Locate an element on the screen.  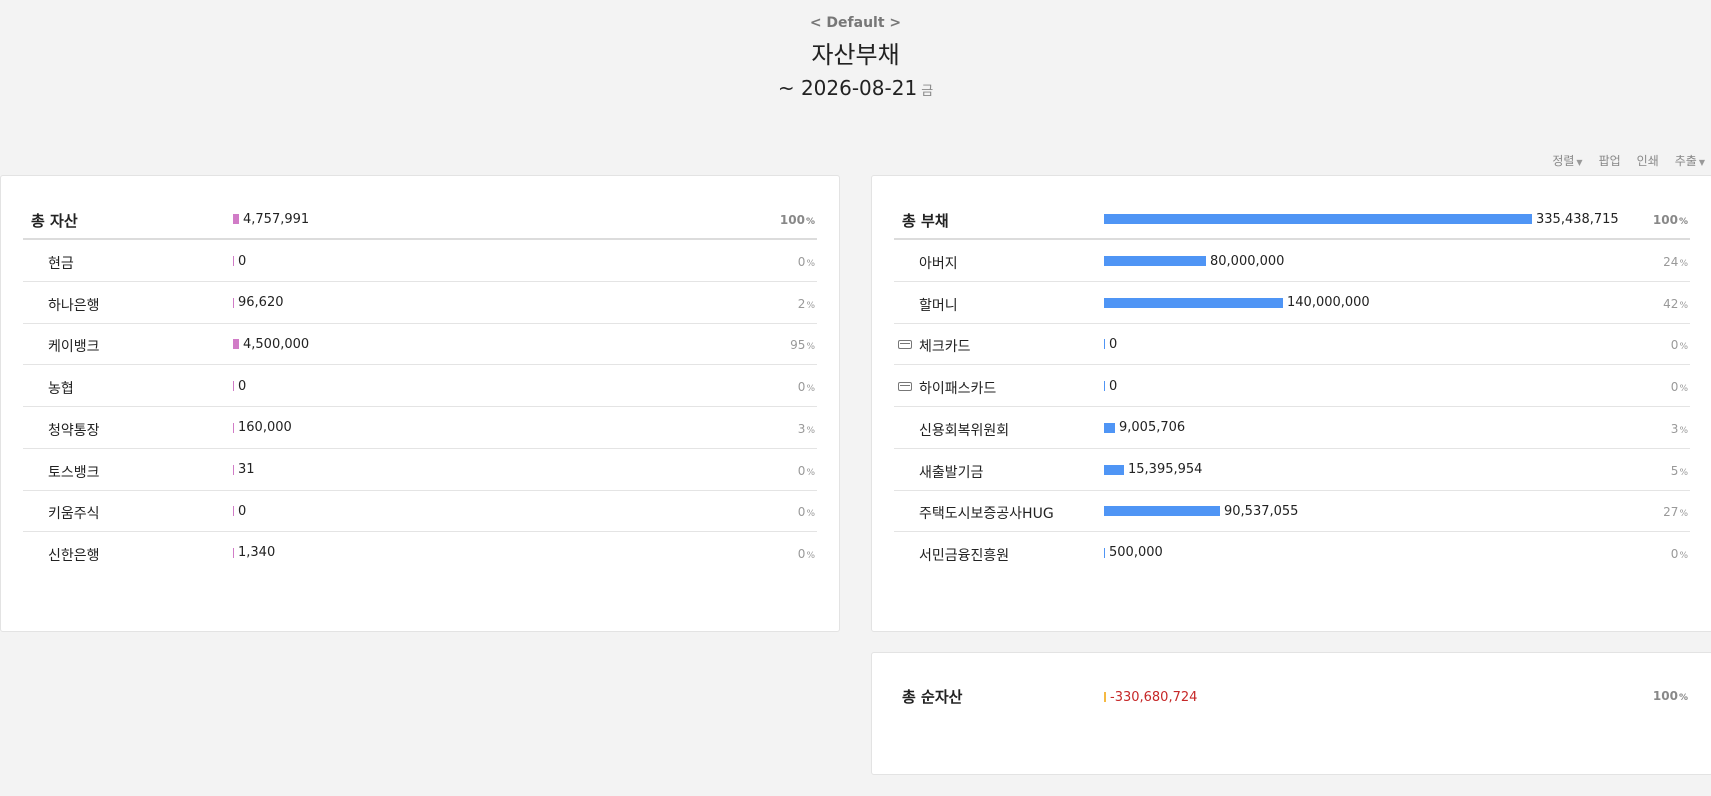
asset-bar-cell: 4,757,991 is located at coordinates (271, 219).